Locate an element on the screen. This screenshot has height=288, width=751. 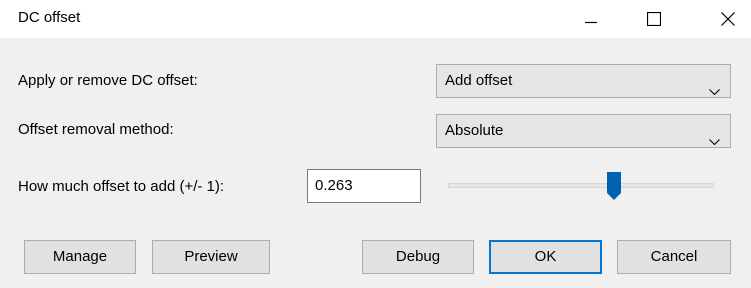
slider-thumb is located at coordinates (614, 186).